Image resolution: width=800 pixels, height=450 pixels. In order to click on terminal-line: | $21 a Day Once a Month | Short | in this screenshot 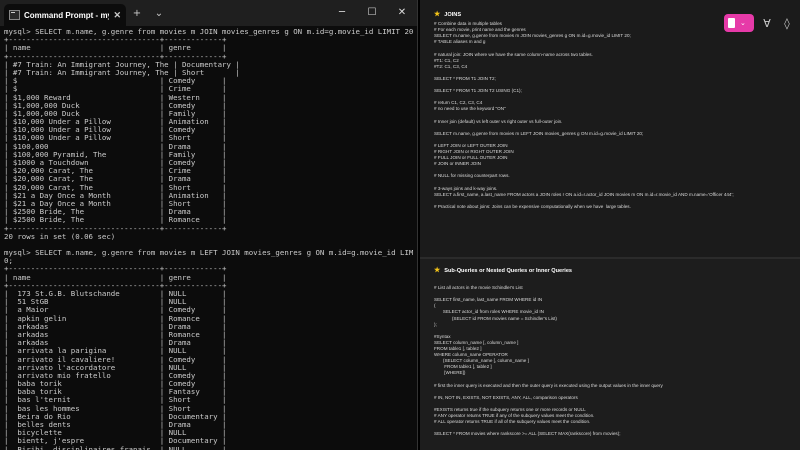, I will do `click(115, 203)`.